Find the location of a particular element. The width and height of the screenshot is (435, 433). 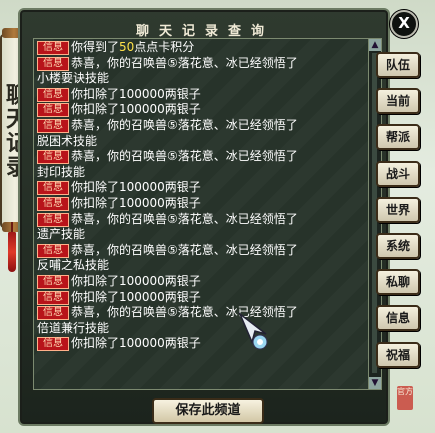

scroll-up-arrow-icon: ▲ is located at coordinates (375, 45).